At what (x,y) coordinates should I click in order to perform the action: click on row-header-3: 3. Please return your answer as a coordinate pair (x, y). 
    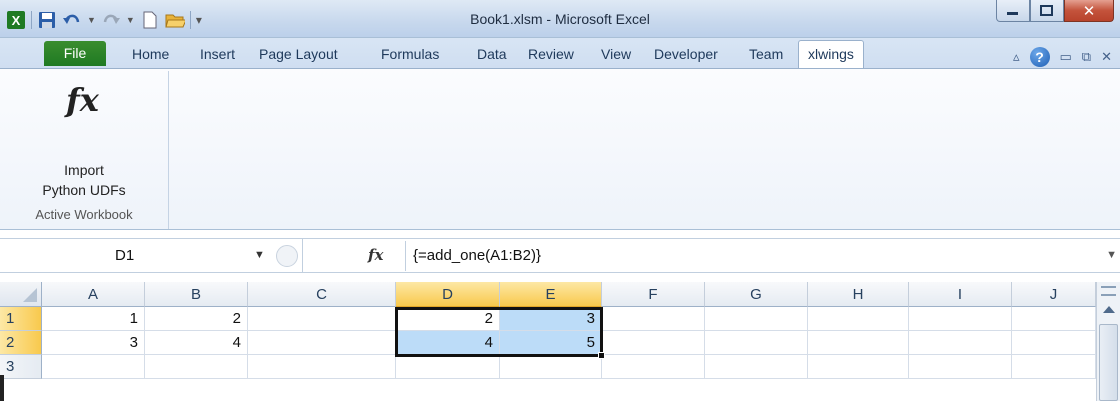
    Looking at the image, I should click on (21, 367).